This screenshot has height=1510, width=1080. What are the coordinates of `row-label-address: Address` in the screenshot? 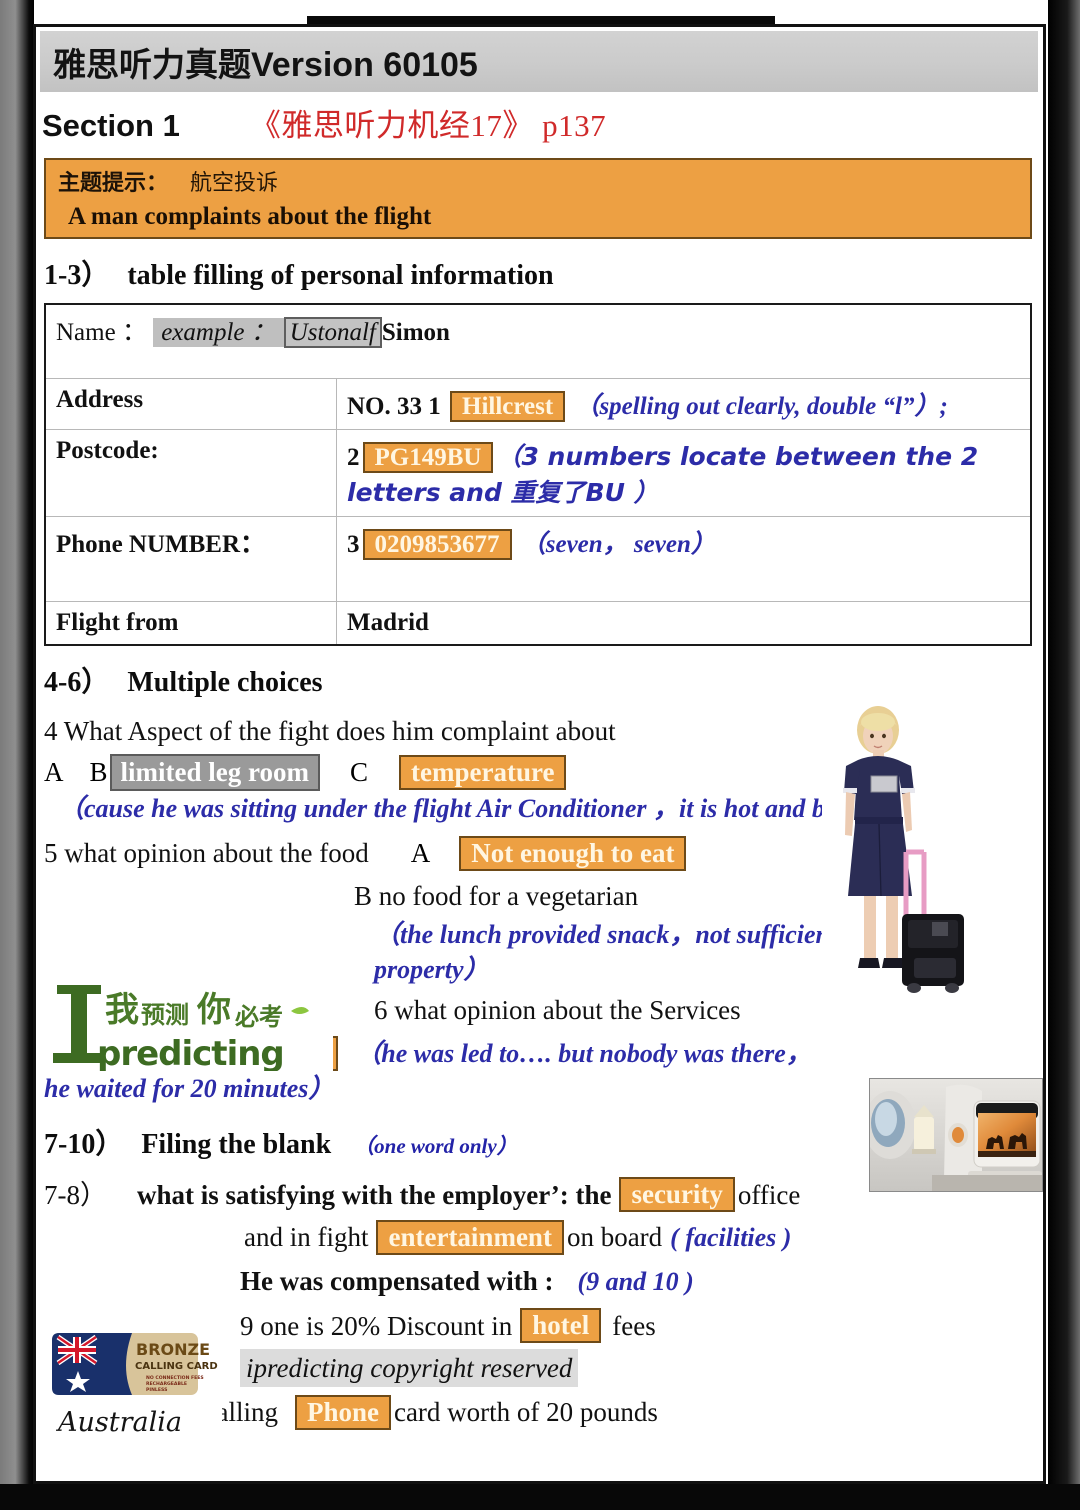 It's located at (190, 404).